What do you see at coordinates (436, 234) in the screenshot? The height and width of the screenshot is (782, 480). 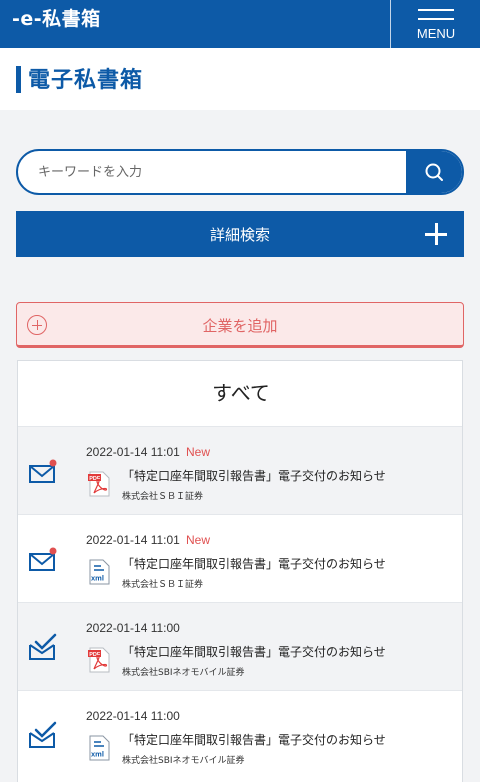 I see `plus-icon` at bounding box center [436, 234].